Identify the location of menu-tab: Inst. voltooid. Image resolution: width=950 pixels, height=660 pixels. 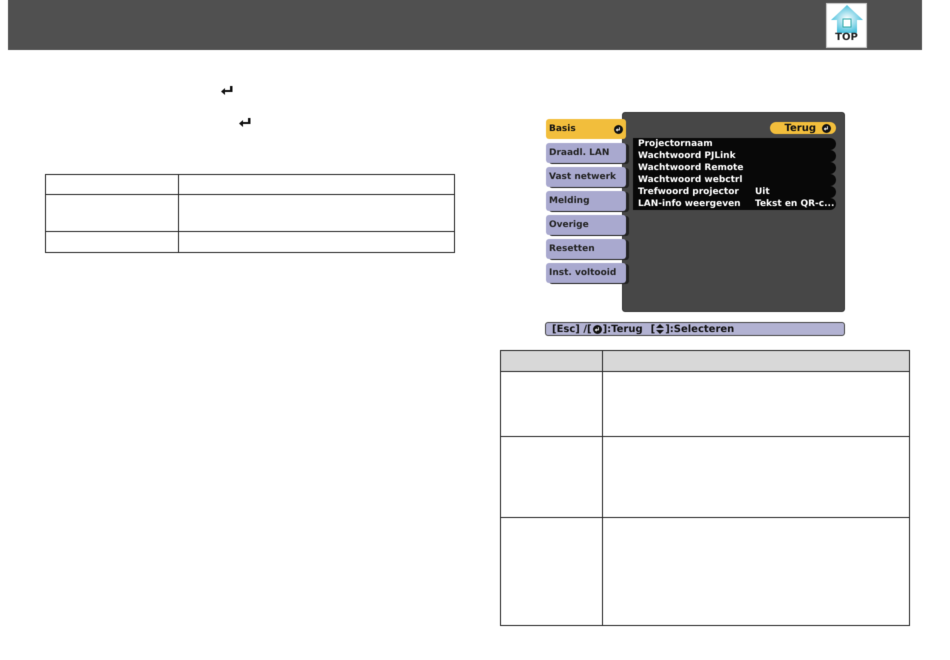
(586, 273).